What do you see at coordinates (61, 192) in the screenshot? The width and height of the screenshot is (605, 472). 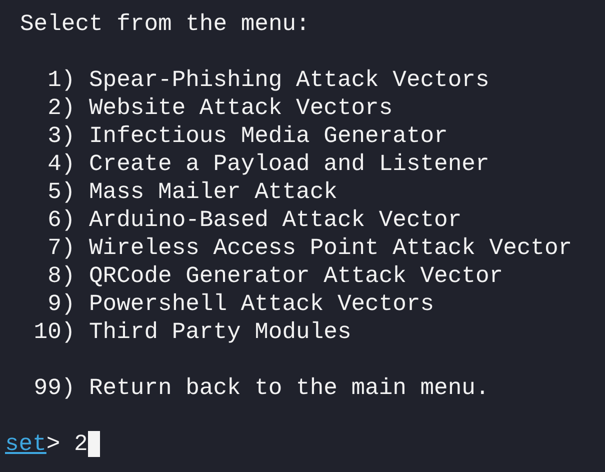 I see `menu-number: 5)` at bounding box center [61, 192].